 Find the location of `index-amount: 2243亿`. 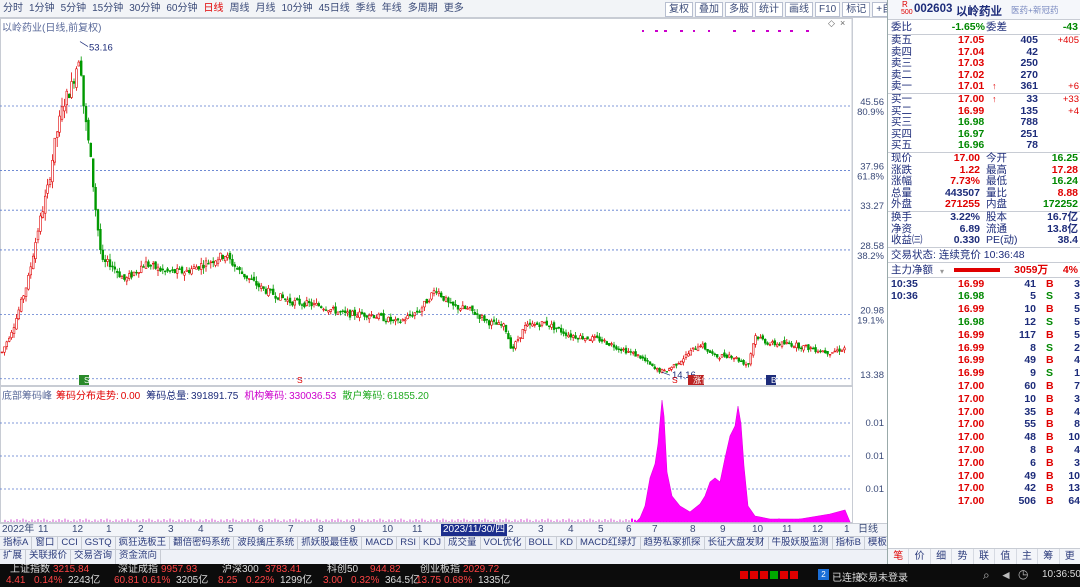

index-amount: 2243亿 is located at coordinates (84, 580).